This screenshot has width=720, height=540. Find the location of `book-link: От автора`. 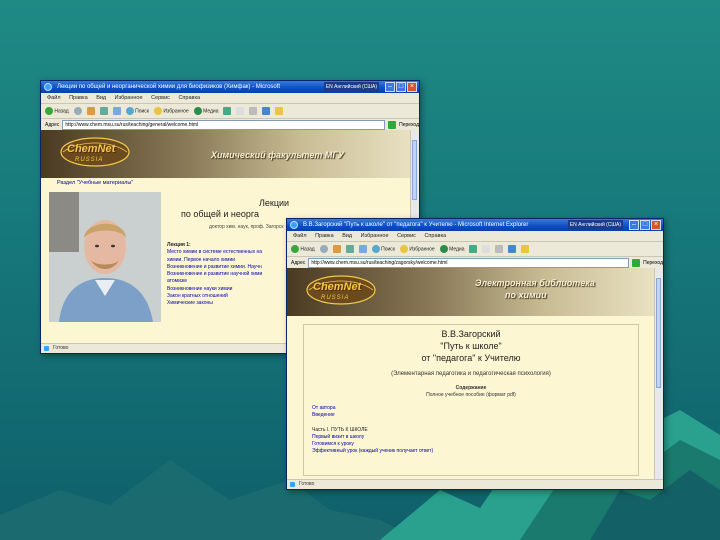

book-link: От автора is located at coordinates (323, 408).